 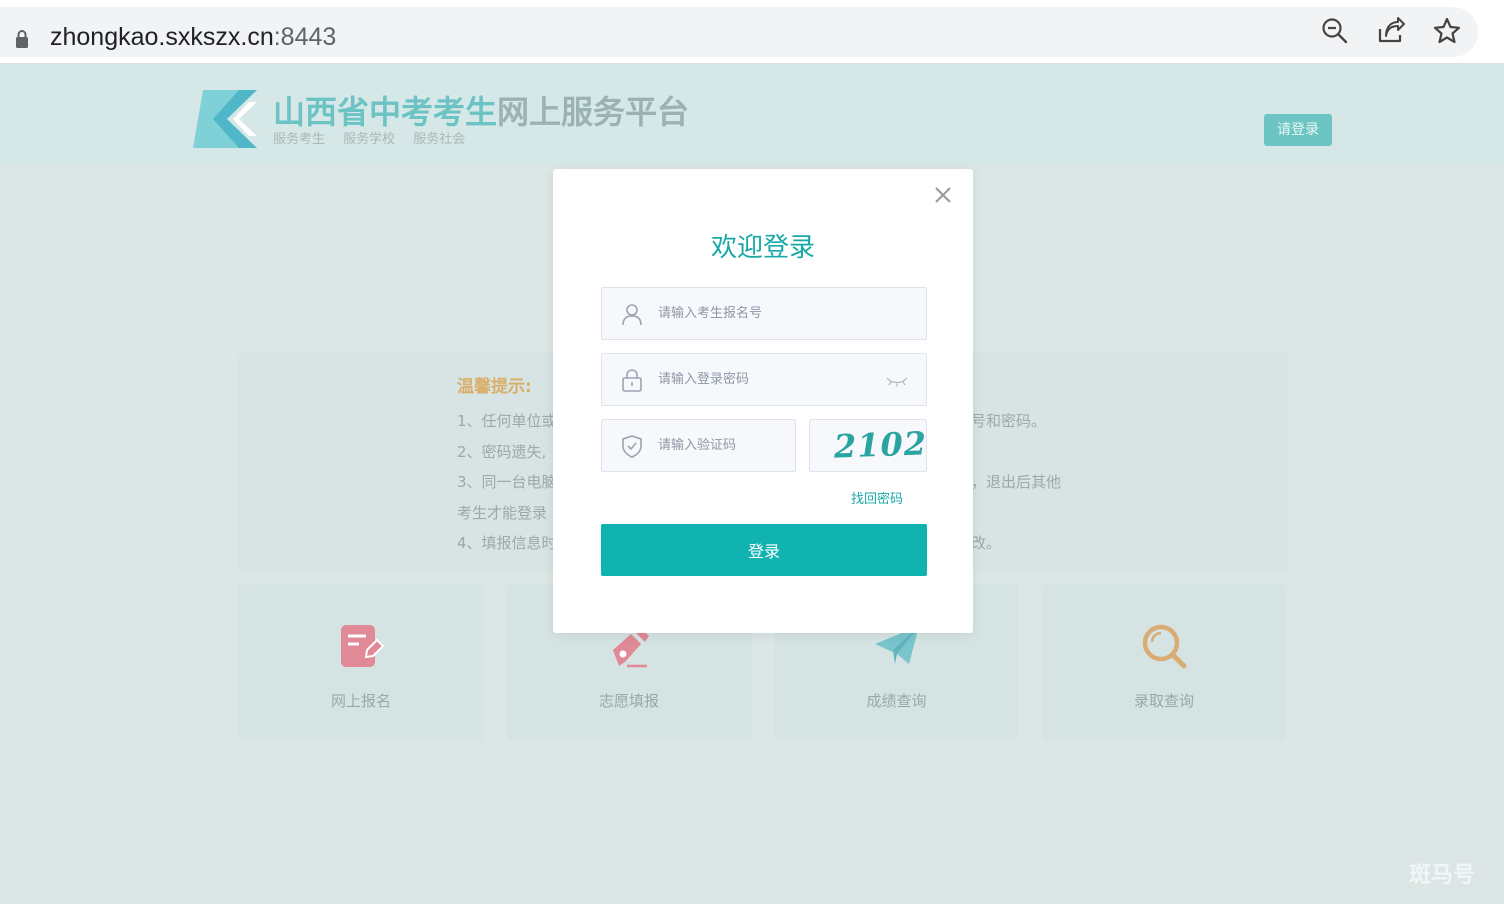 What do you see at coordinates (877, 497) in the screenshot?
I see `forgot-password-link: 找回密码` at bounding box center [877, 497].